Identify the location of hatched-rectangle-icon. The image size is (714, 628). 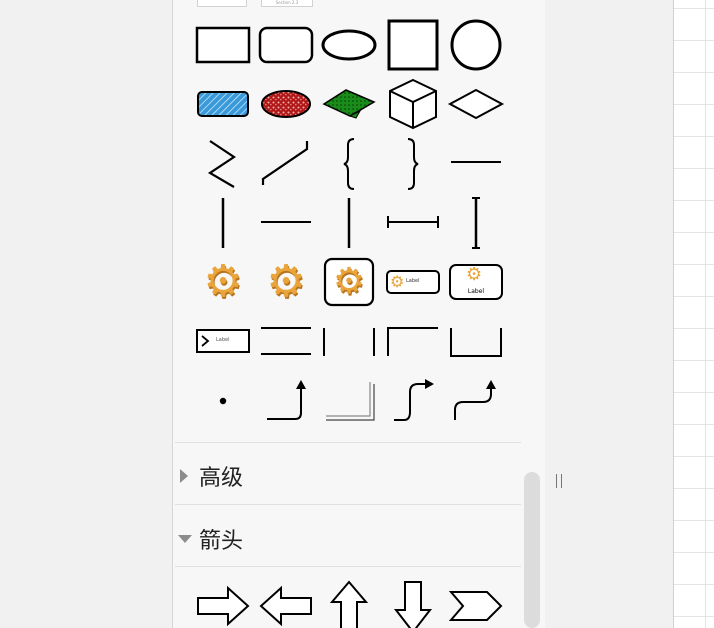
(223, 105).